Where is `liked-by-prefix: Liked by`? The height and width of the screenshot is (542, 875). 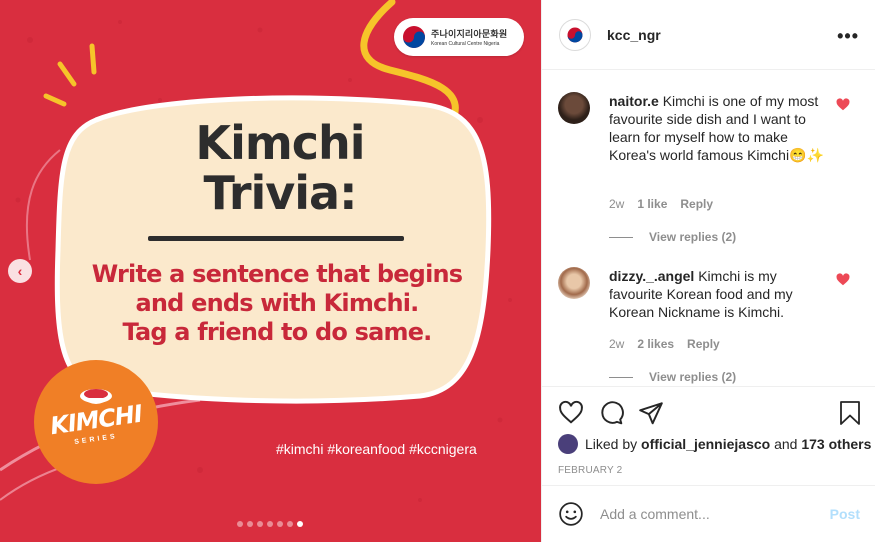
liked-by-prefix: Liked by is located at coordinates (611, 444).